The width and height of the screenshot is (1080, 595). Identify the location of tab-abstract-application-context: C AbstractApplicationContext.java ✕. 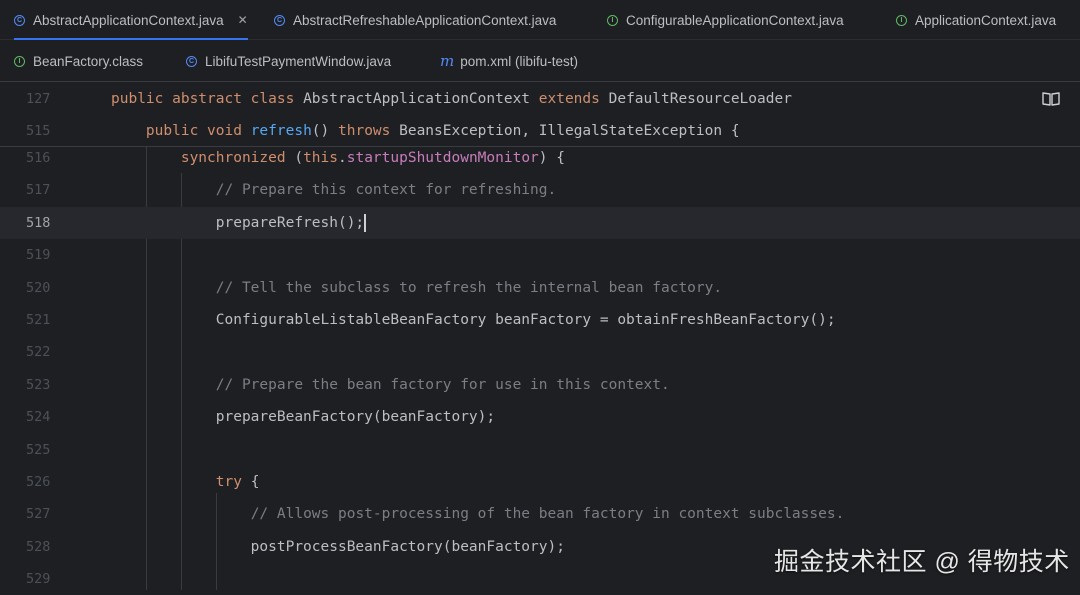
(131, 20).